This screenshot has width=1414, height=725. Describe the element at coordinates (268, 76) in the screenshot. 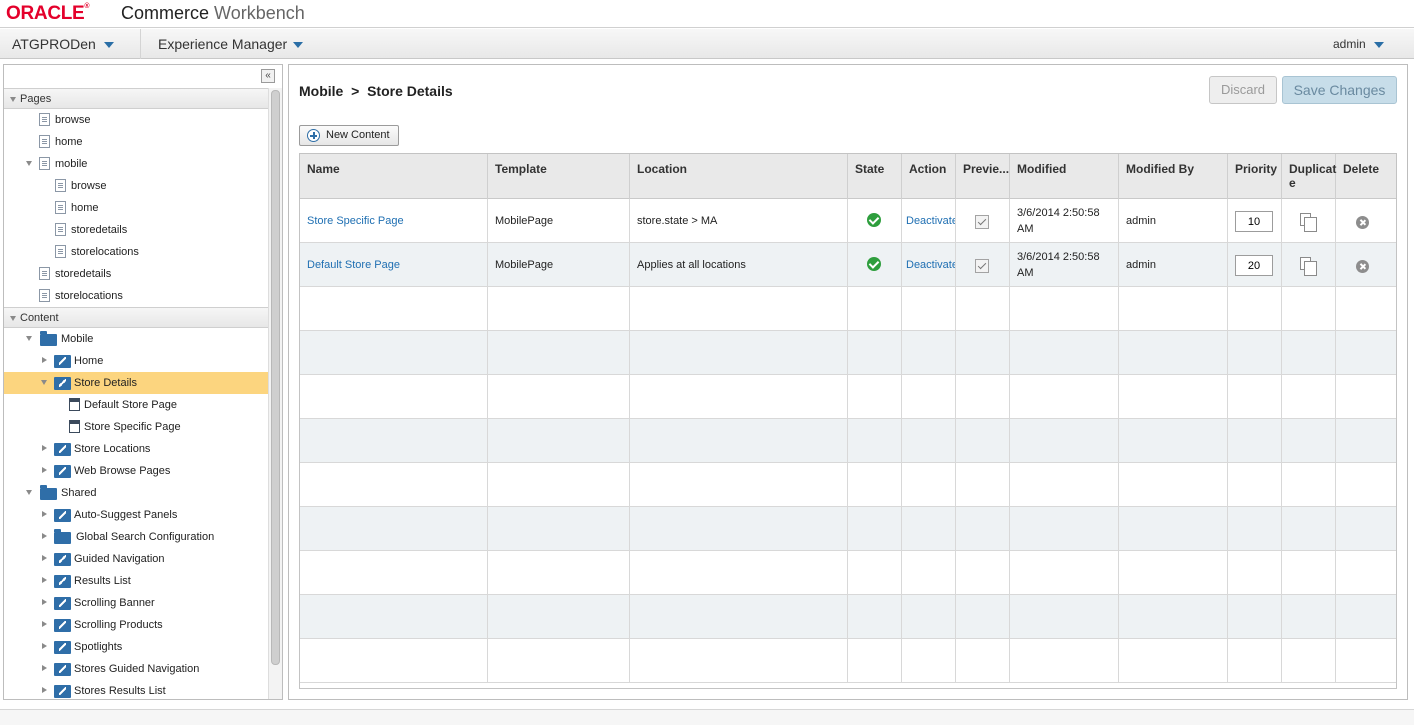

I see `collapse-panel-button: «` at that location.